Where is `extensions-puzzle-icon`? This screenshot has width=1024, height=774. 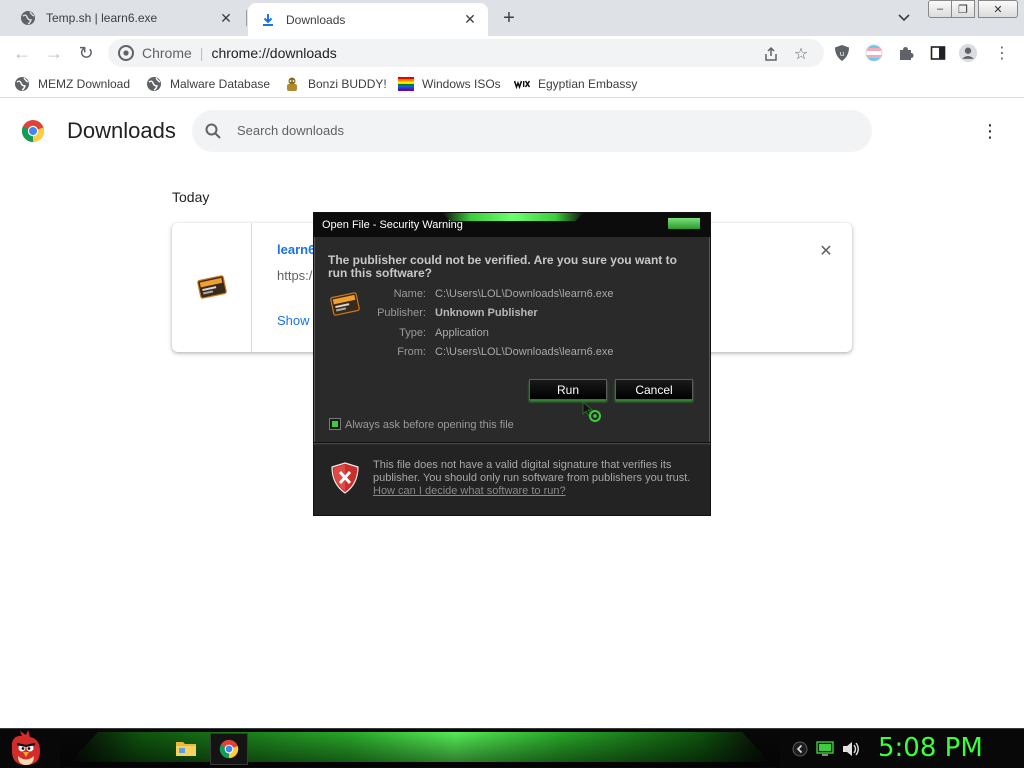
extensions-puzzle-icon is located at coordinates (906, 53).